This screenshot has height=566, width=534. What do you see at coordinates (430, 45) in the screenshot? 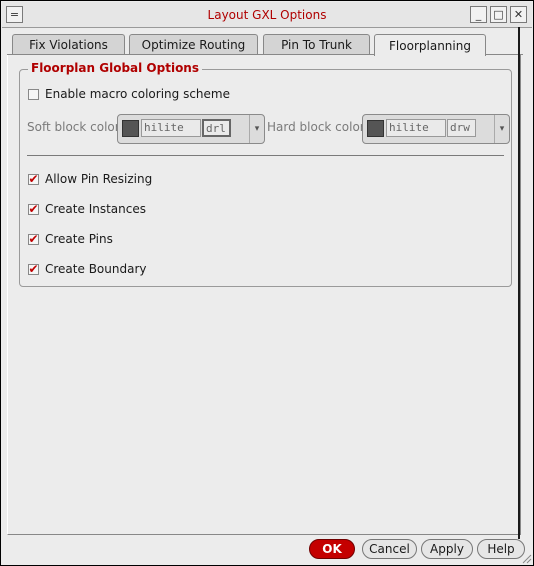
I see `tab-floorplanning: Floorplanning` at bounding box center [430, 45].